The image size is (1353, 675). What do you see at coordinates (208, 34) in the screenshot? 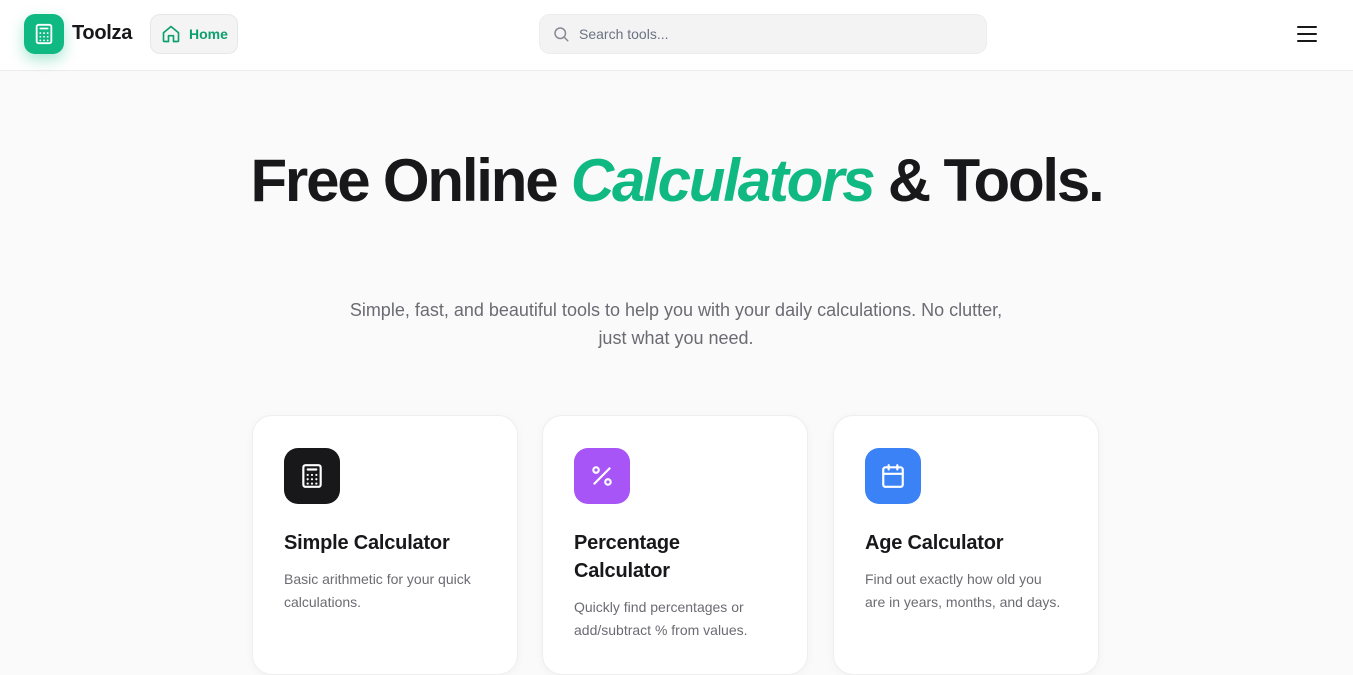
I see `home-button-label: Home` at bounding box center [208, 34].